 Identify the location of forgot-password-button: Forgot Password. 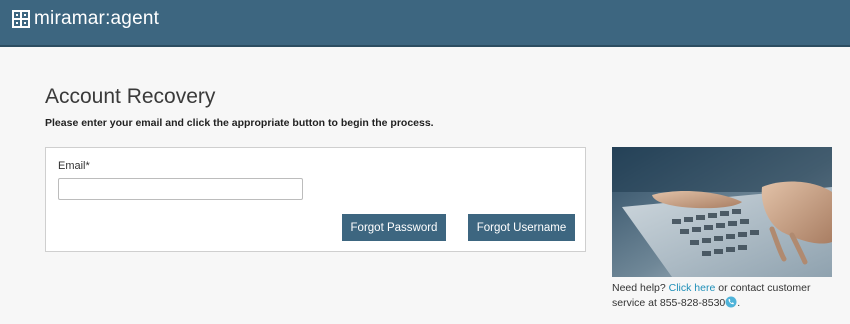
(394, 227).